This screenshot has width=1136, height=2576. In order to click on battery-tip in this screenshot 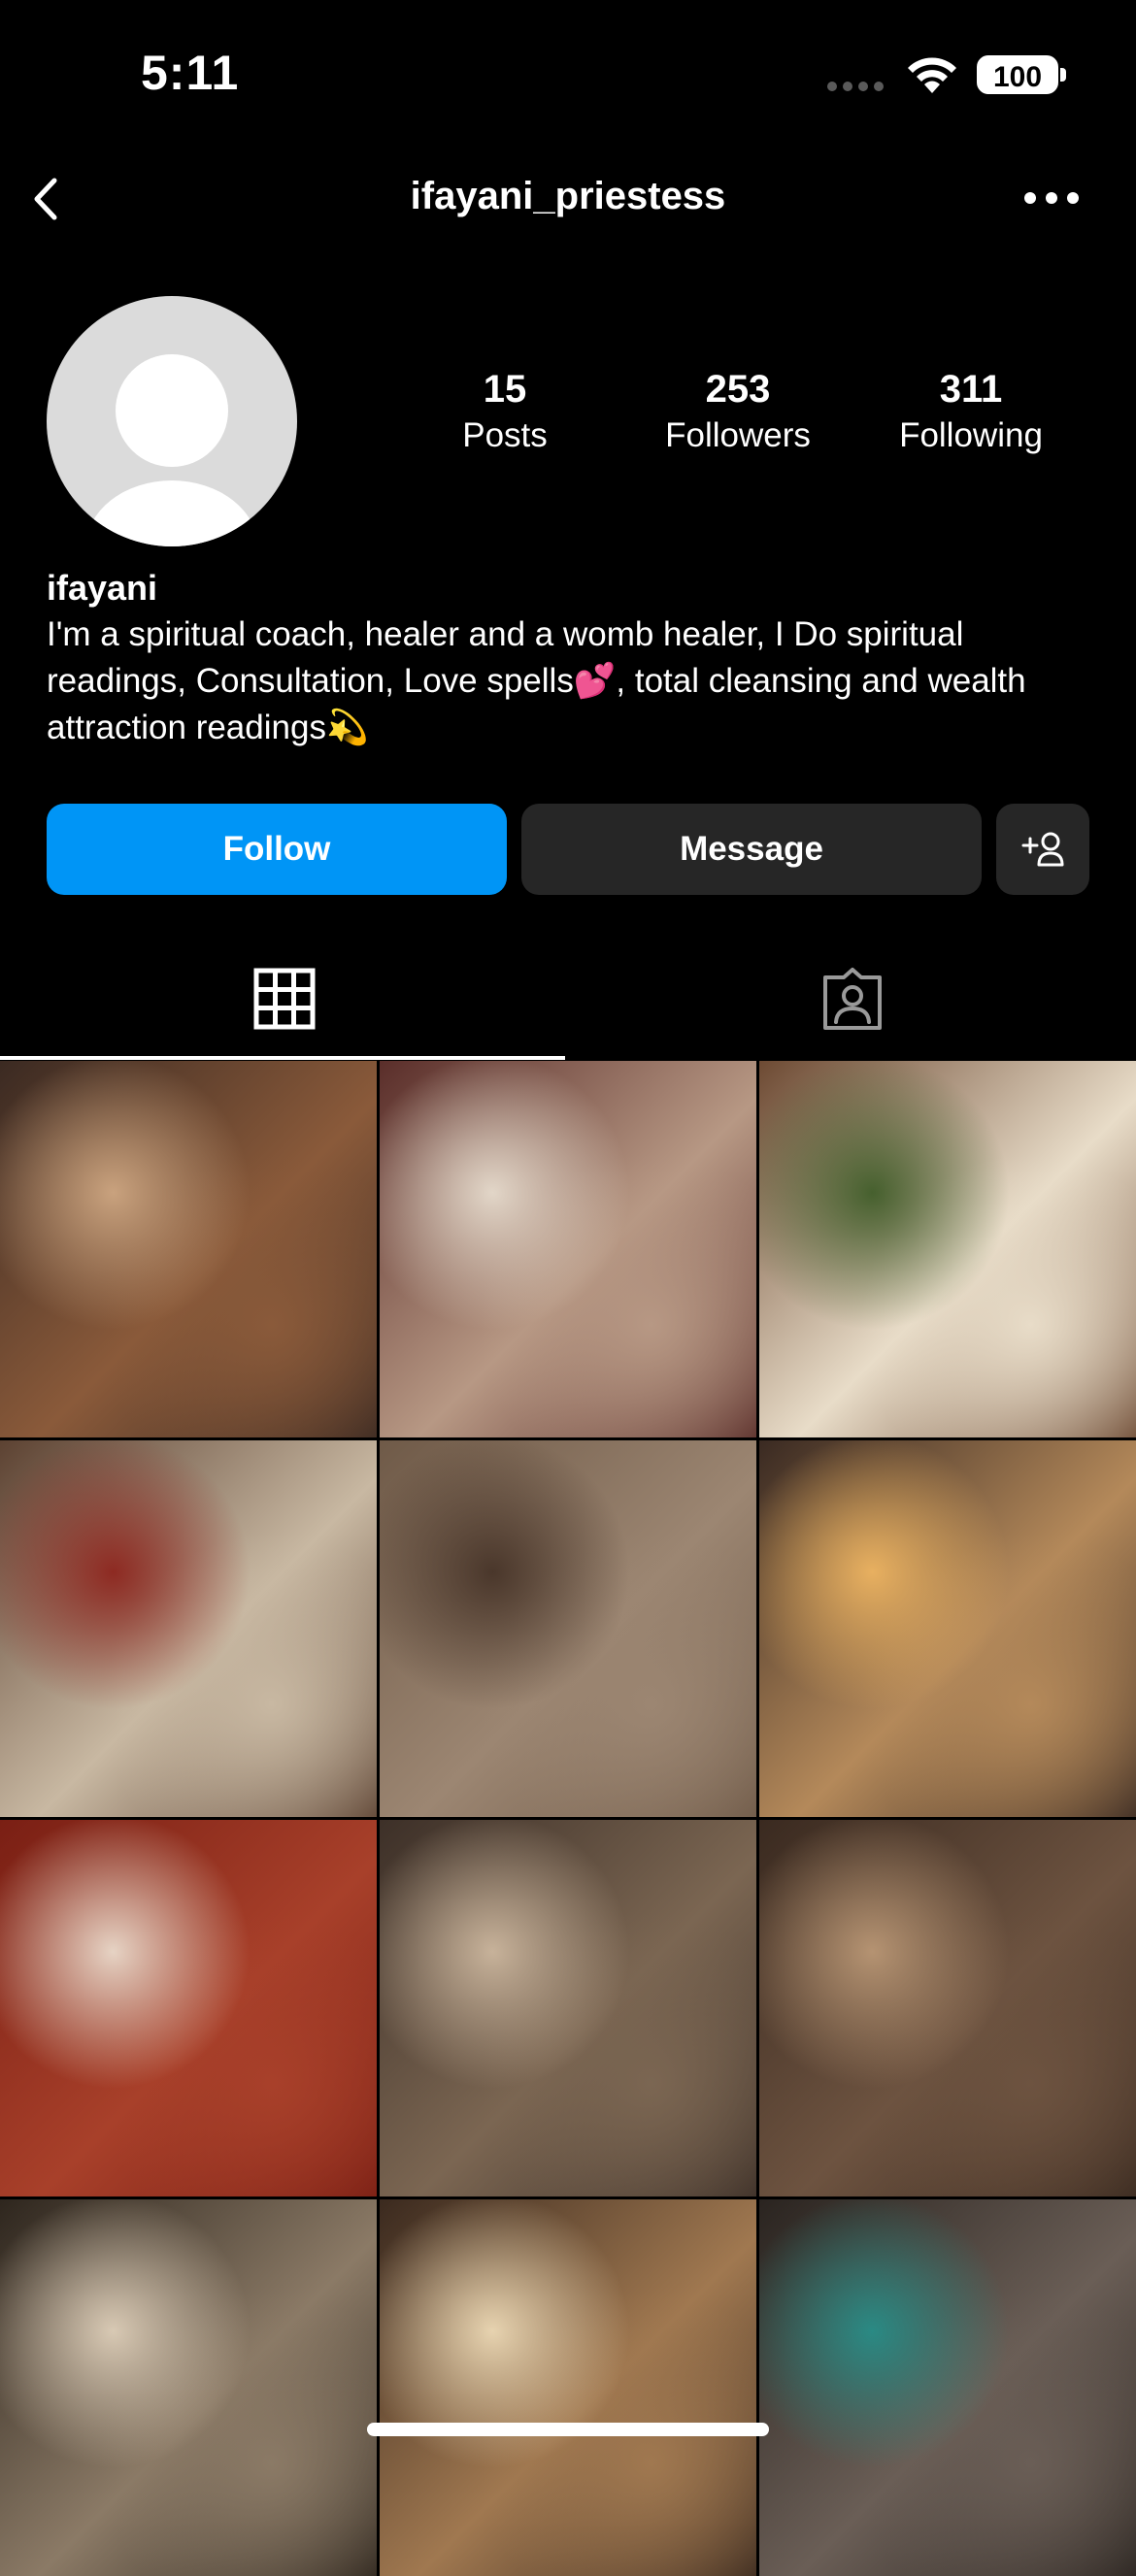, I will do `click(1063, 75)`.